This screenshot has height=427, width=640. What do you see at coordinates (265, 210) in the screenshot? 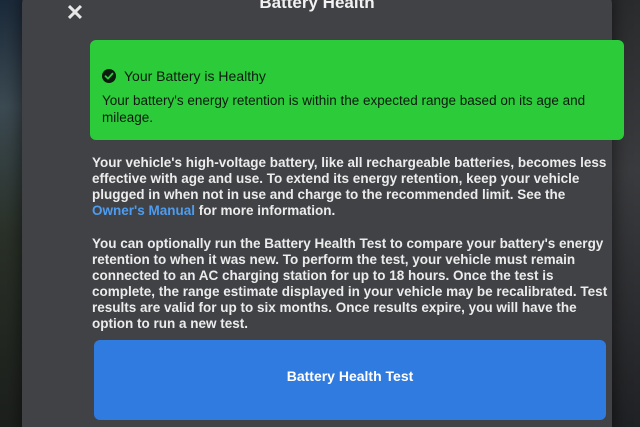
I see `info-paragraph-1-end: for more information.` at bounding box center [265, 210].